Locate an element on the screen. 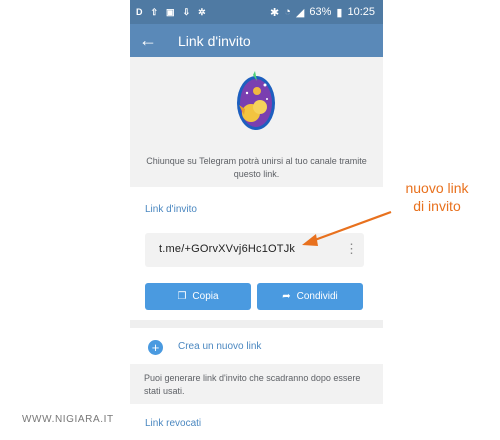 The image size is (500, 440). watermark: WWW.NIGIARA.IT is located at coordinates (68, 419).